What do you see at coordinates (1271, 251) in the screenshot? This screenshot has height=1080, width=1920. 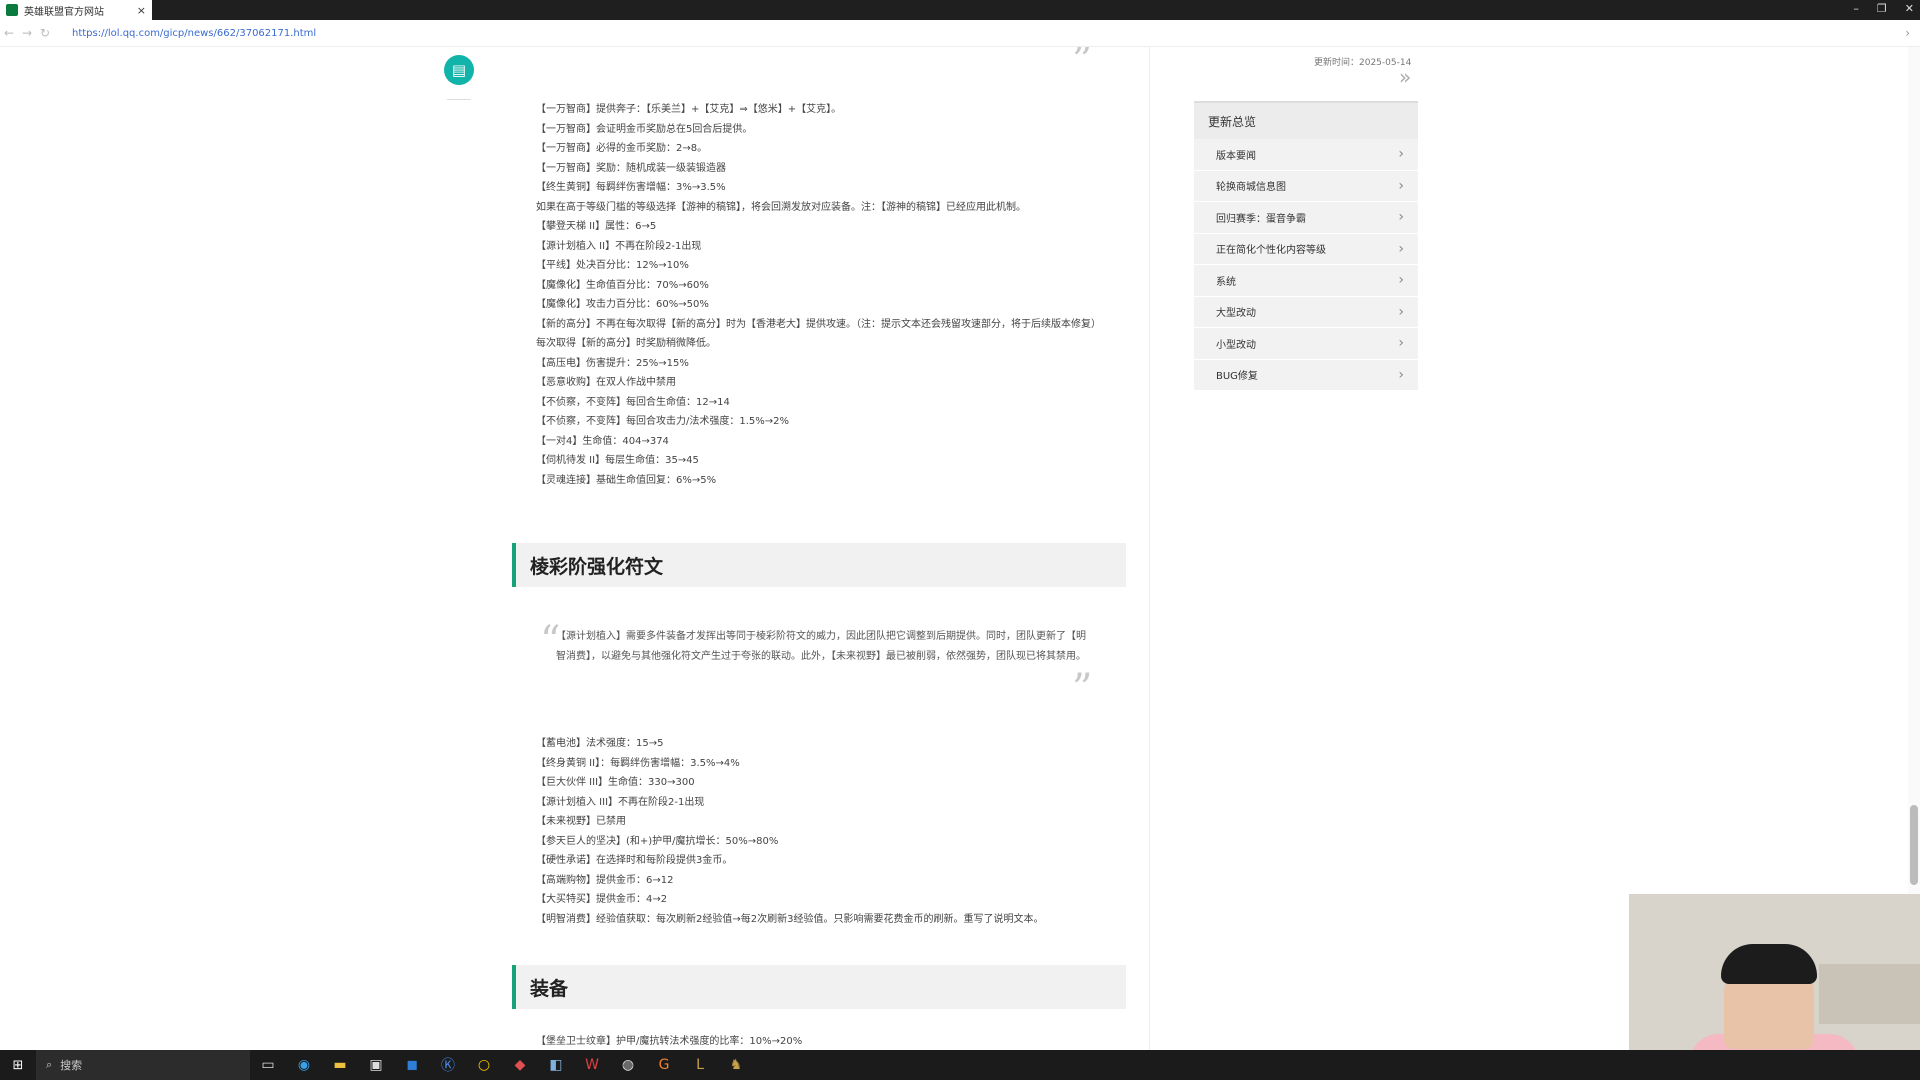 I see `sidebar-item-label: 正在简化个性化内容等级` at bounding box center [1271, 251].